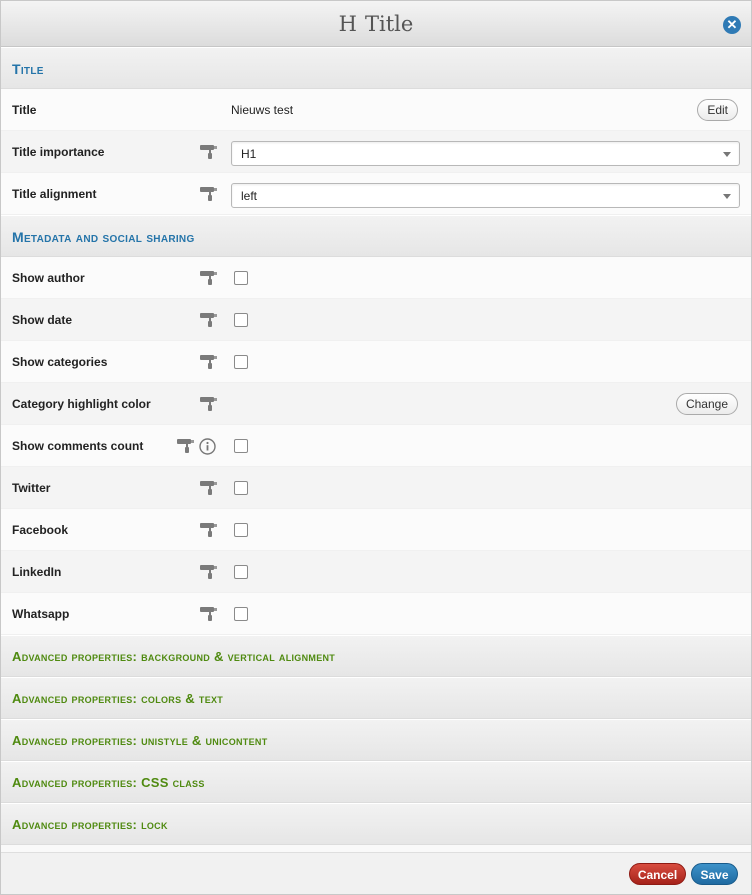 Image resolution: width=752 pixels, height=895 pixels. I want to click on row-label: Category highlight color, so click(81, 404).